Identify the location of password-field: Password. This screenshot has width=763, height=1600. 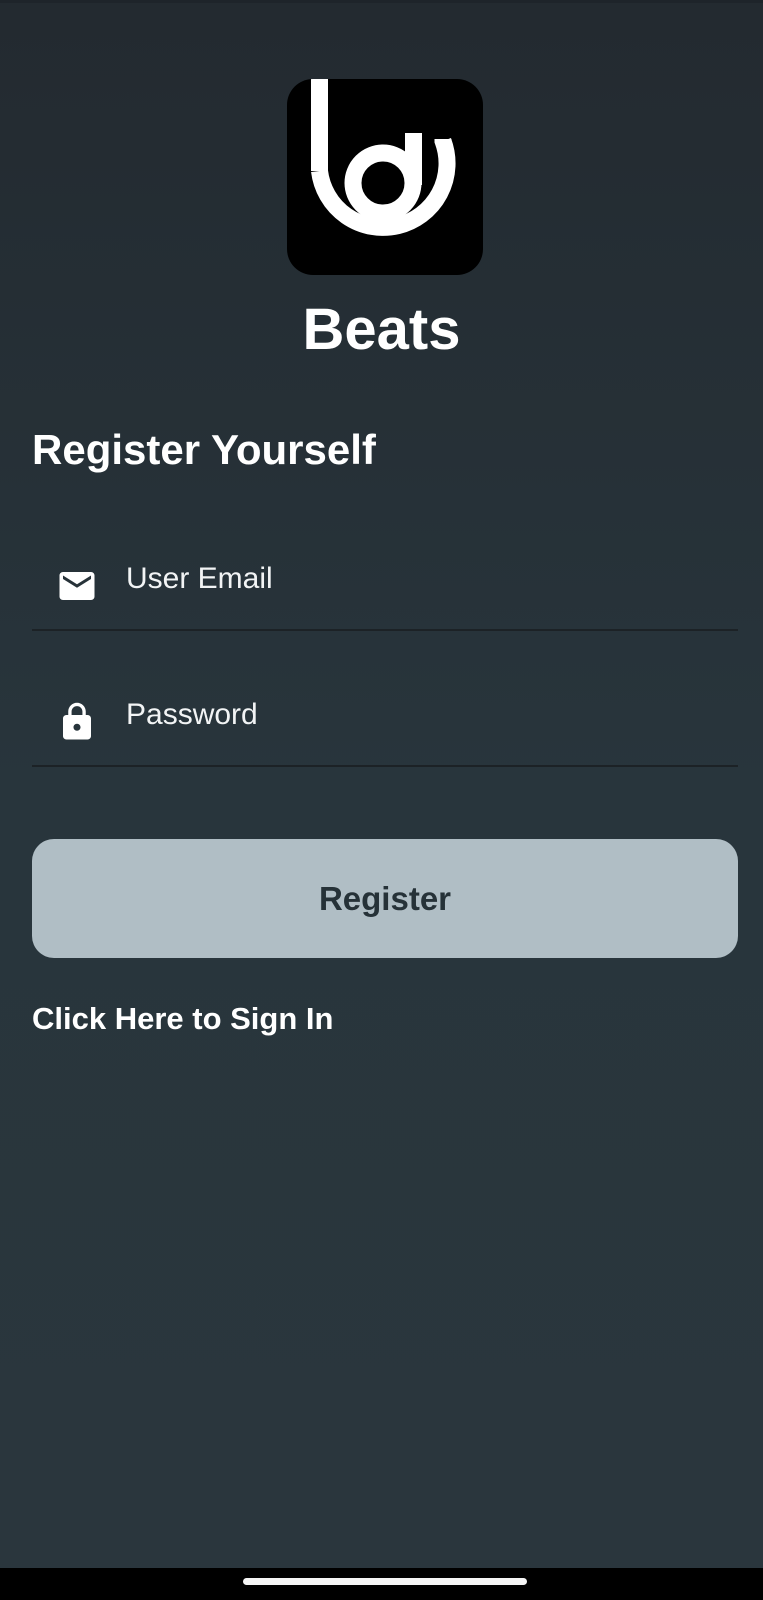
(385, 721).